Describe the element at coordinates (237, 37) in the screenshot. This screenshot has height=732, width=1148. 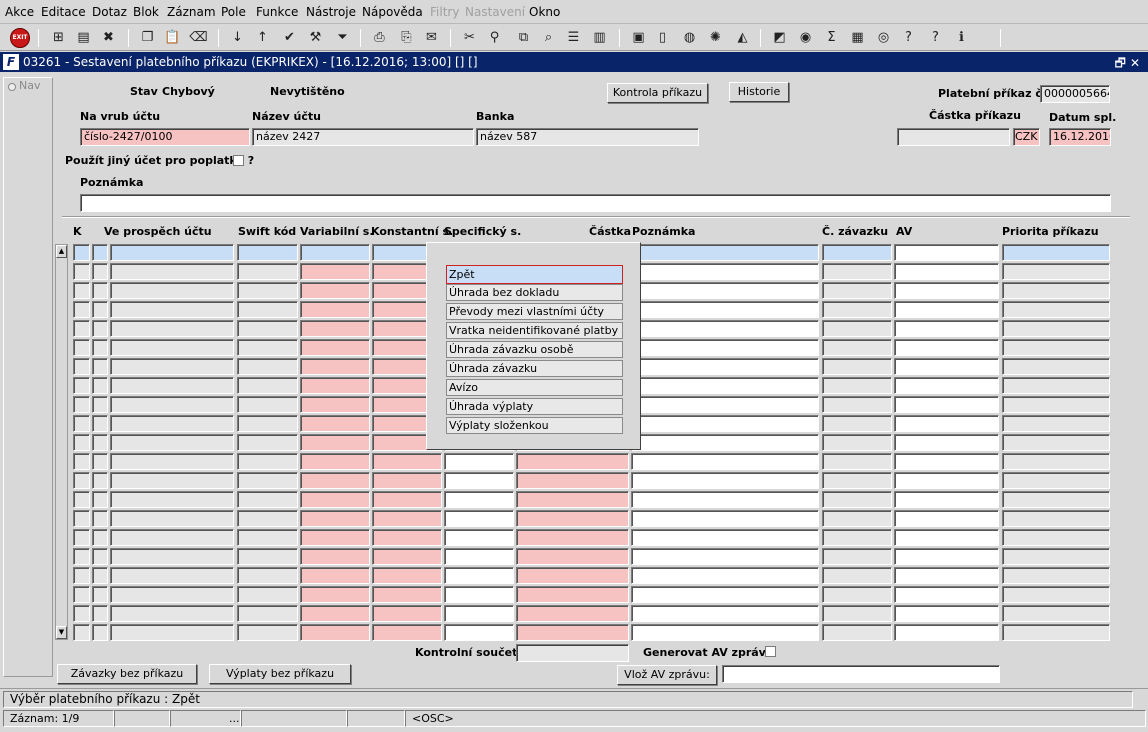
I see `sort-asc-icon: ↓` at that location.